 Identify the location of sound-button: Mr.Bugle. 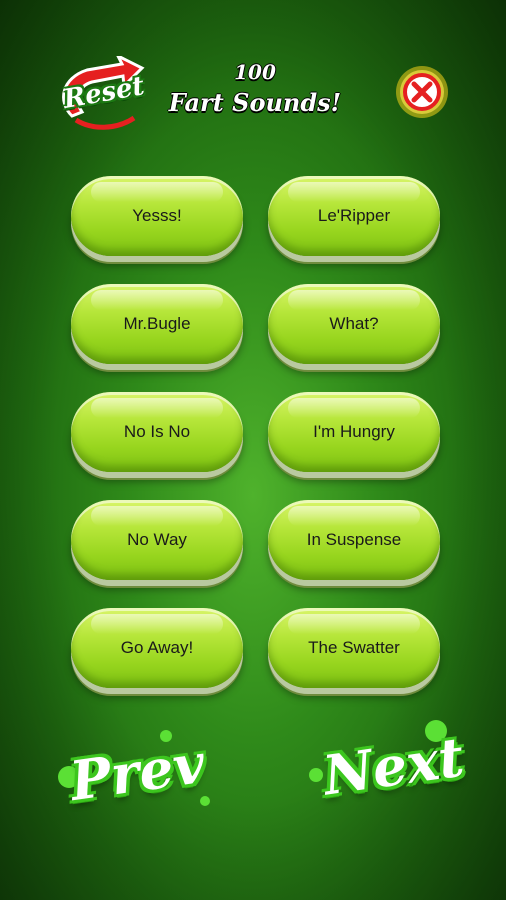
(157, 324).